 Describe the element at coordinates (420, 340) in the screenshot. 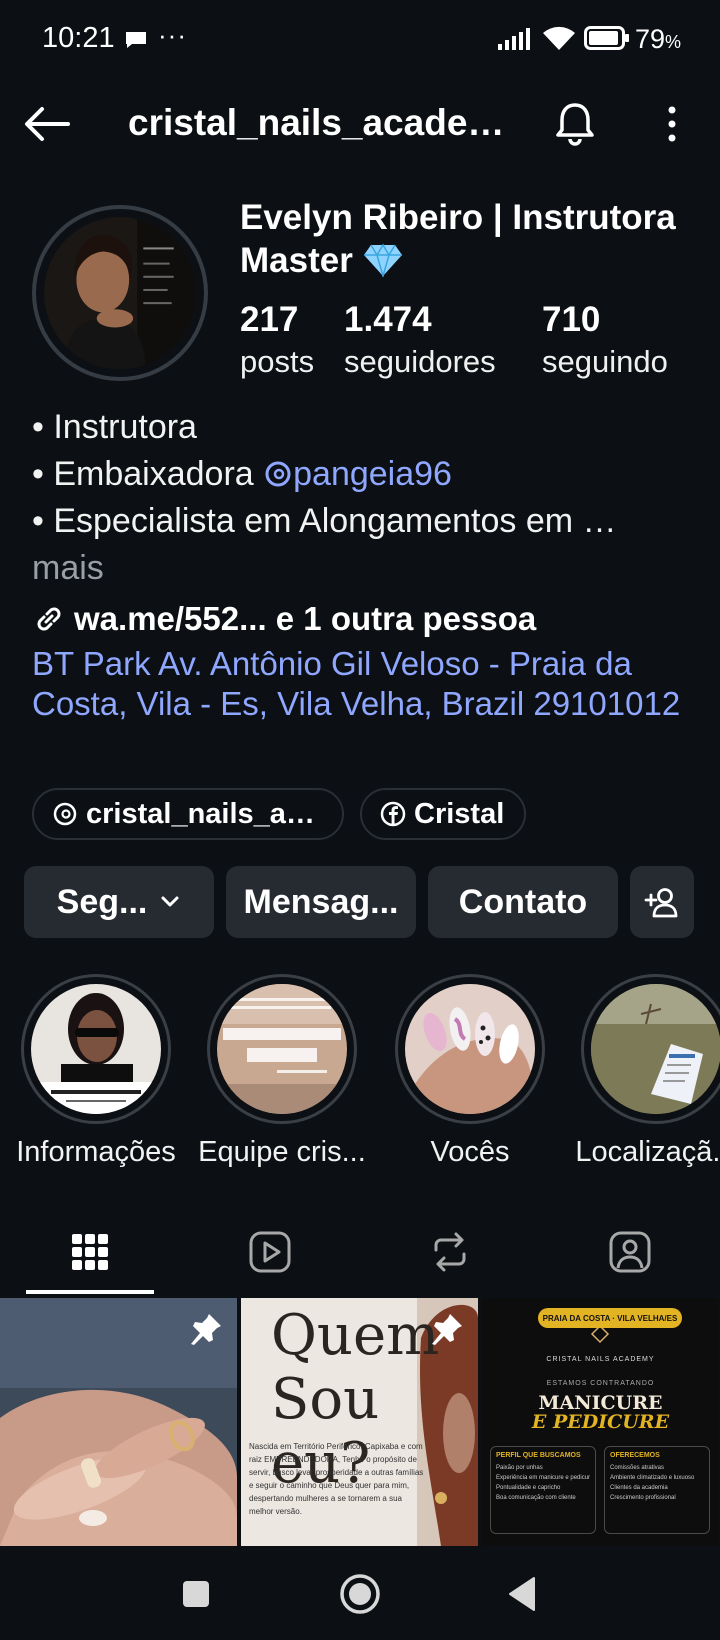

I see `stat-followers: 1.474 seguidores` at that location.